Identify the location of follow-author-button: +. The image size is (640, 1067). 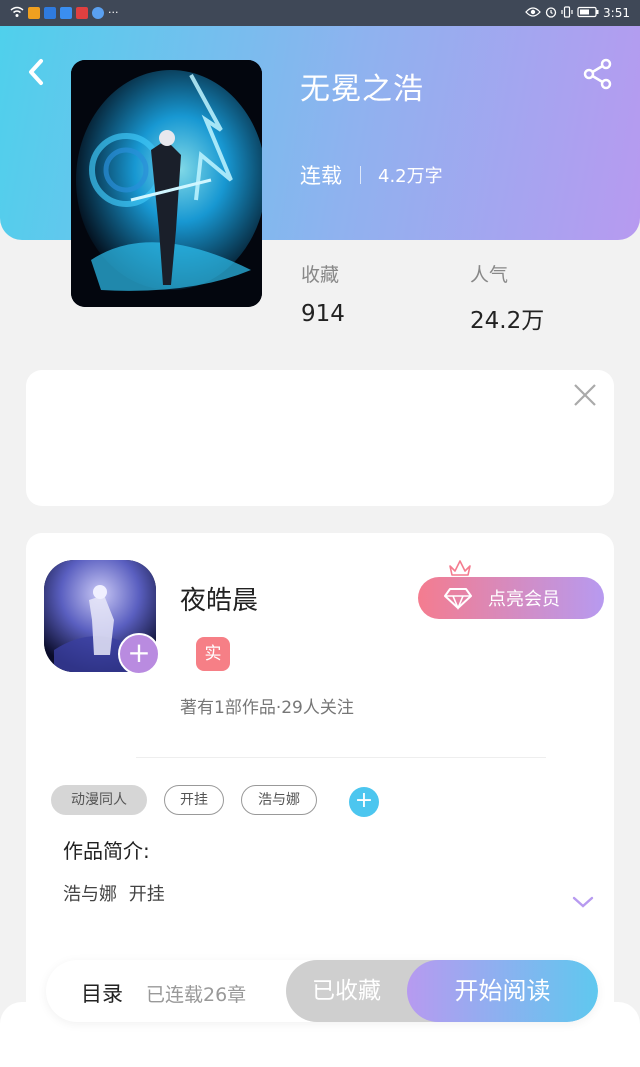
(139, 654).